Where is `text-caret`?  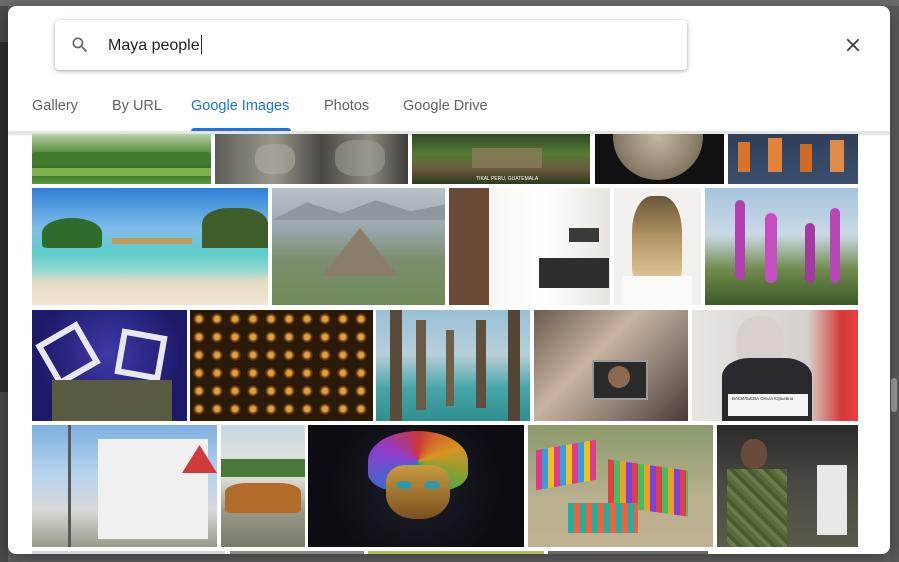
text-caret is located at coordinates (201, 44).